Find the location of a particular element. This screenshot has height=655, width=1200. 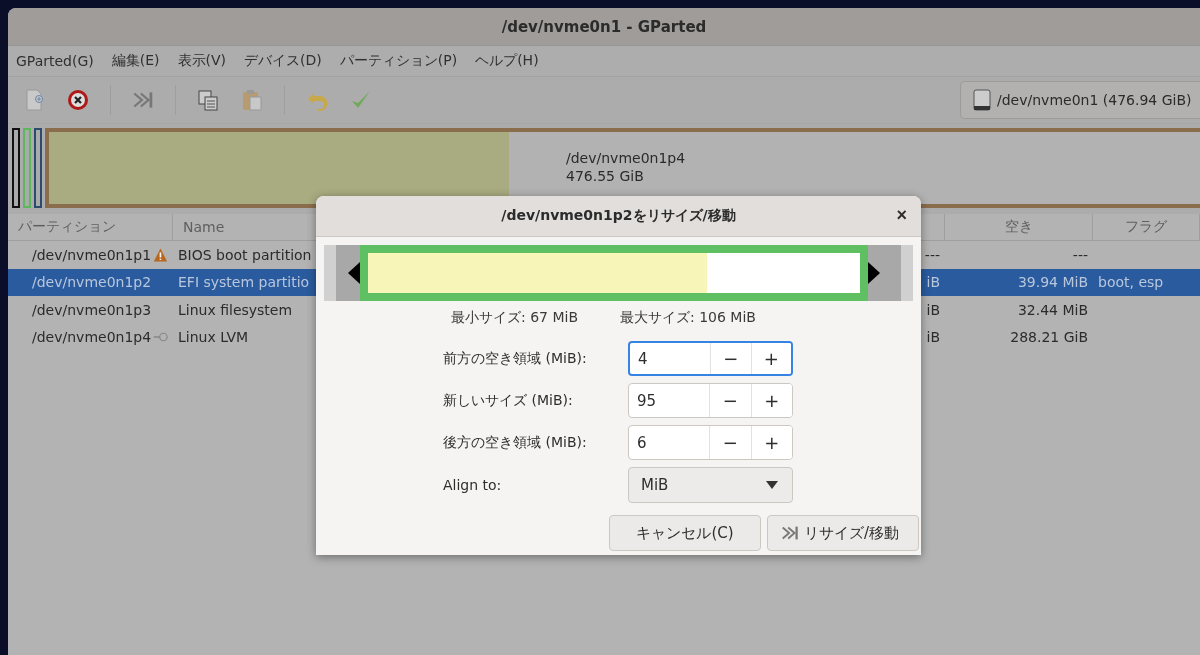

partition-size: 476.55 GiB is located at coordinates (605, 176).